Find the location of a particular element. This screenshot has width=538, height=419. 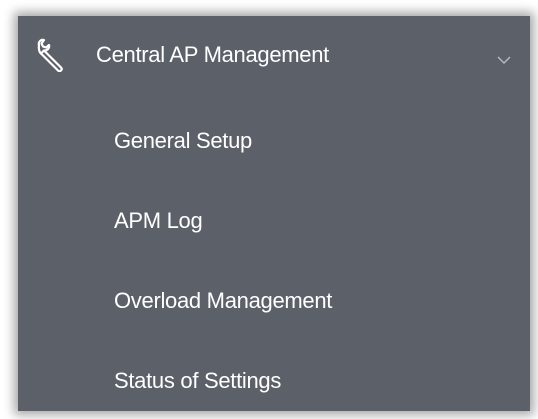

menu-item-status-of-settings: Status of Settings is located at coordinates (274, 380).